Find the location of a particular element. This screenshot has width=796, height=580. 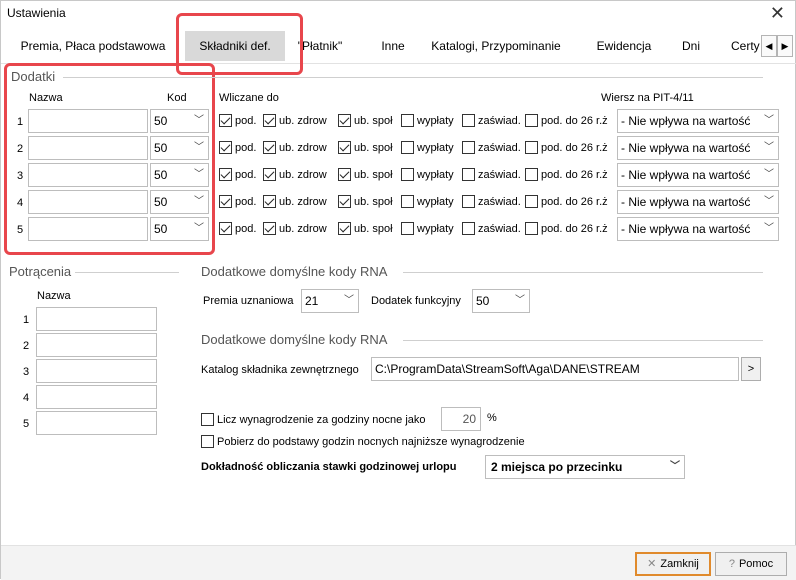

pobierz-checkbox is located at coordinates (207, 441).